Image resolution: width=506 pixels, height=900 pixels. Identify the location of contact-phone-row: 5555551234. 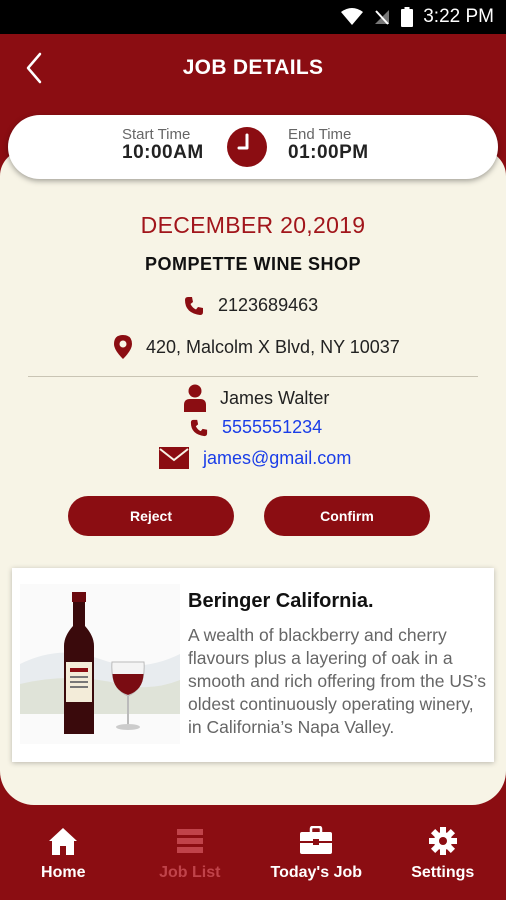
(256, 427).